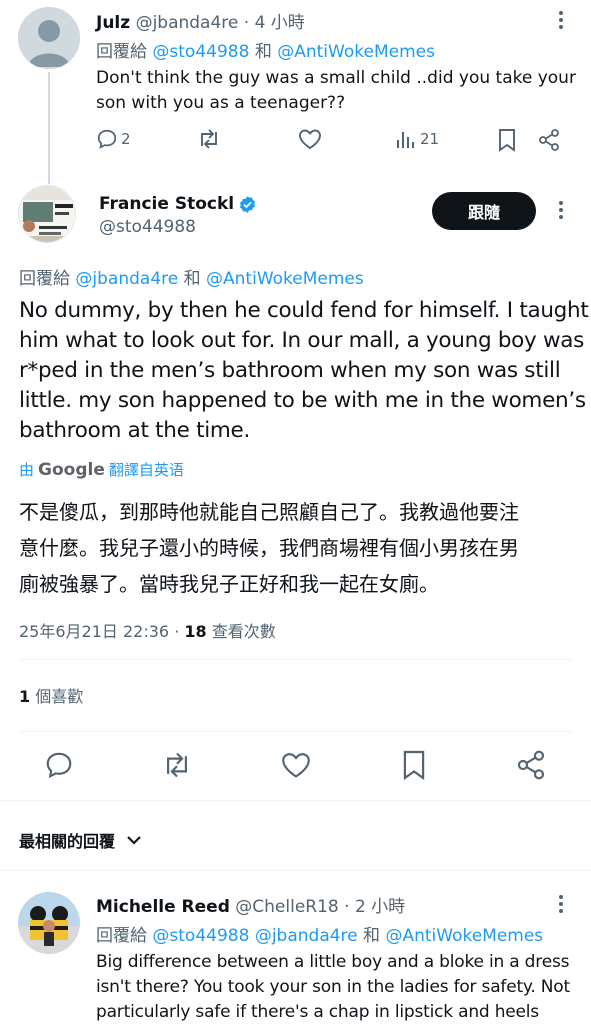  I want to click on translated-line: 廁被強暴了。當時我兒子正好和我一起在女廁。, so click(229, 584).